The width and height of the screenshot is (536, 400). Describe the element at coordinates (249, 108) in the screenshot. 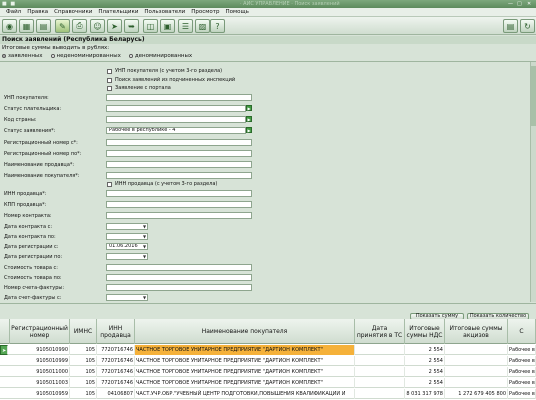

I see `payer-status-picker-icon: ▶` at that location.